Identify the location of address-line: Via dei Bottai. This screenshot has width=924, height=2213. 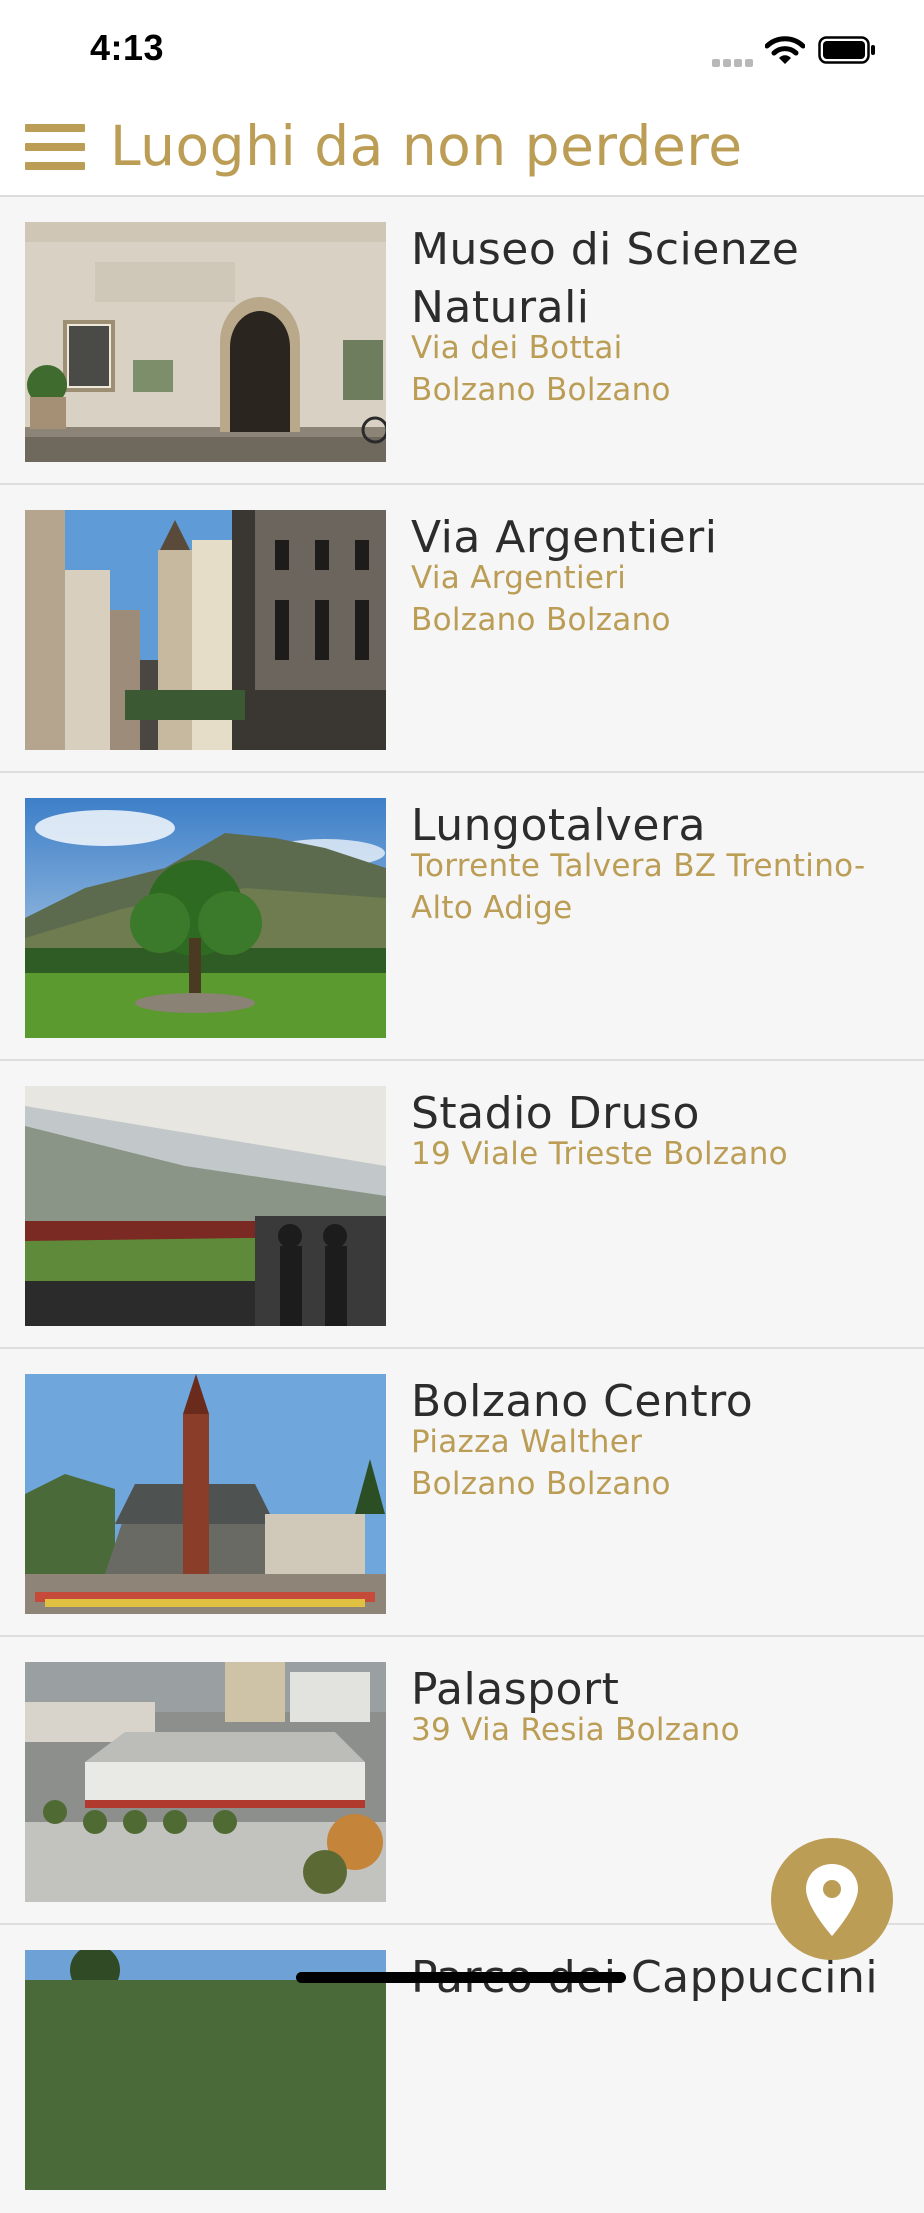
(517, 348).